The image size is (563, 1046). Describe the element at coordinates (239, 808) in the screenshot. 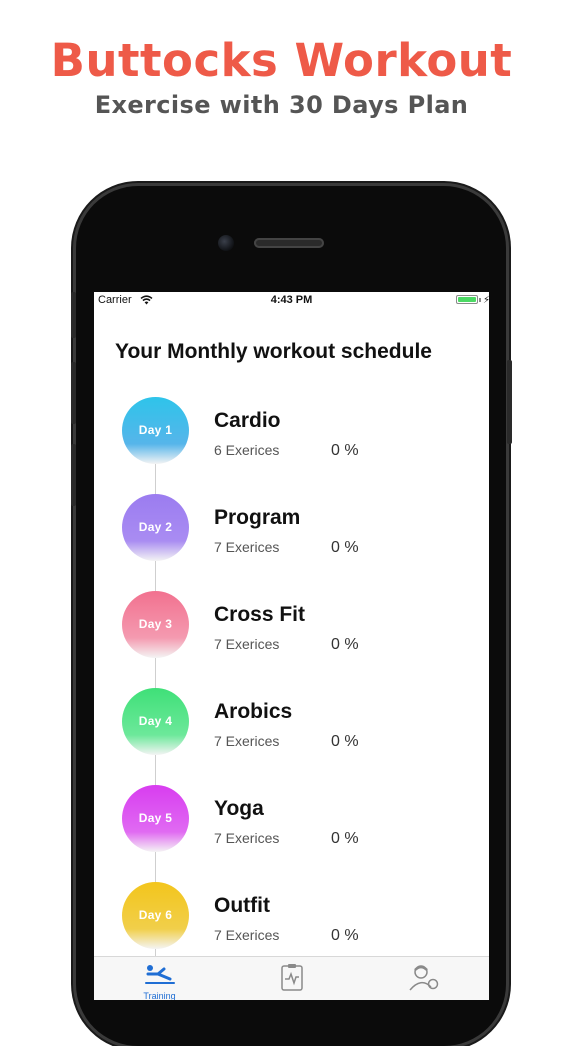

I see `workout-name: Yoga` at that location.